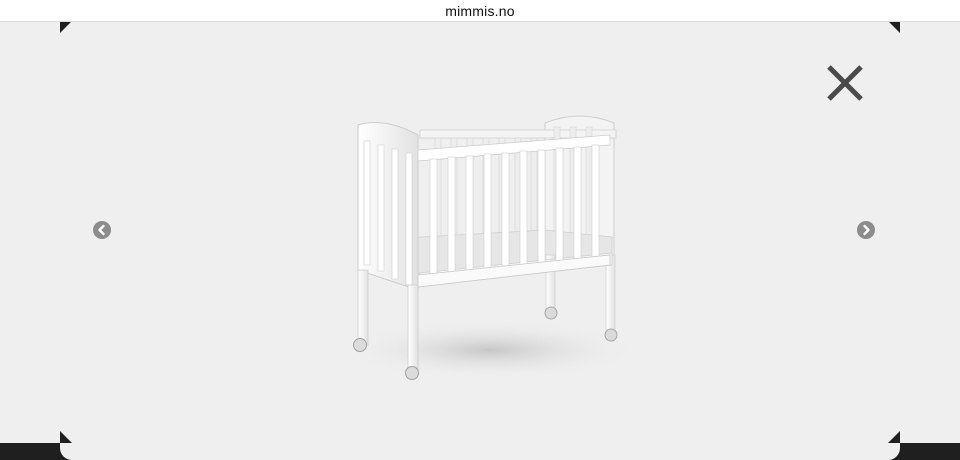 The width and height of the screenshot is (960, 460). I want to click on previous-image-button, so click(102, 230).